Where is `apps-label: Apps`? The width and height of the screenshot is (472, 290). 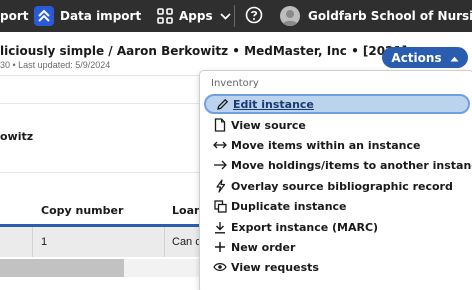
apps-label: Apps is located at coordinates (196, 16).